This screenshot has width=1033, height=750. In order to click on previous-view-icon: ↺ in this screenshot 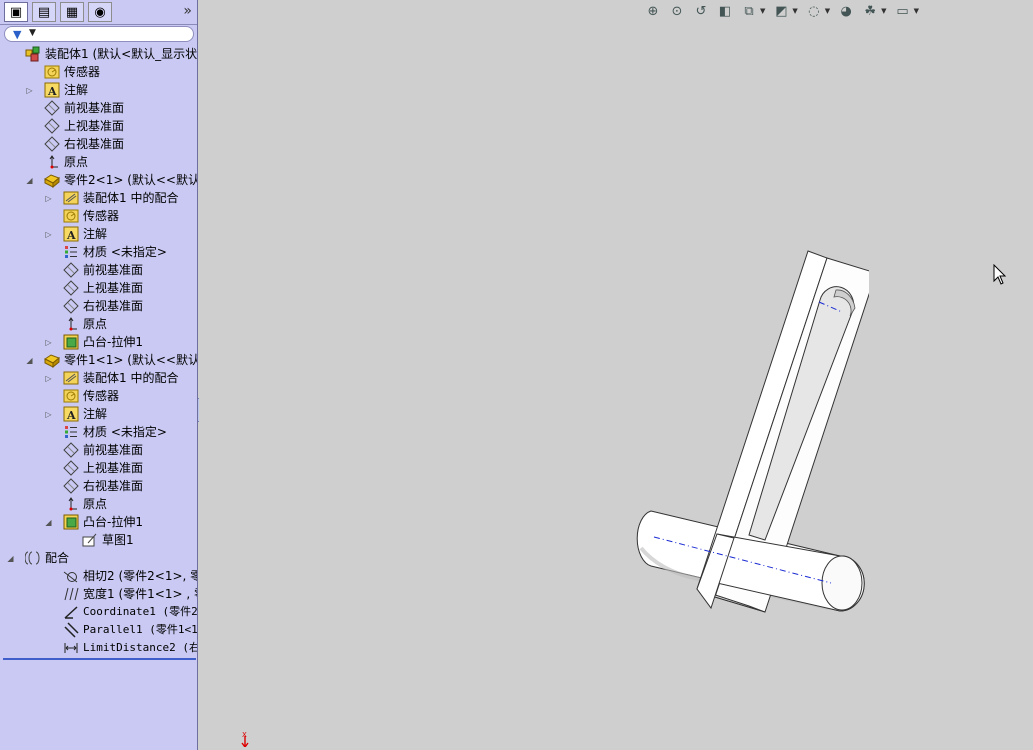, I will do `click(701, 11)`.